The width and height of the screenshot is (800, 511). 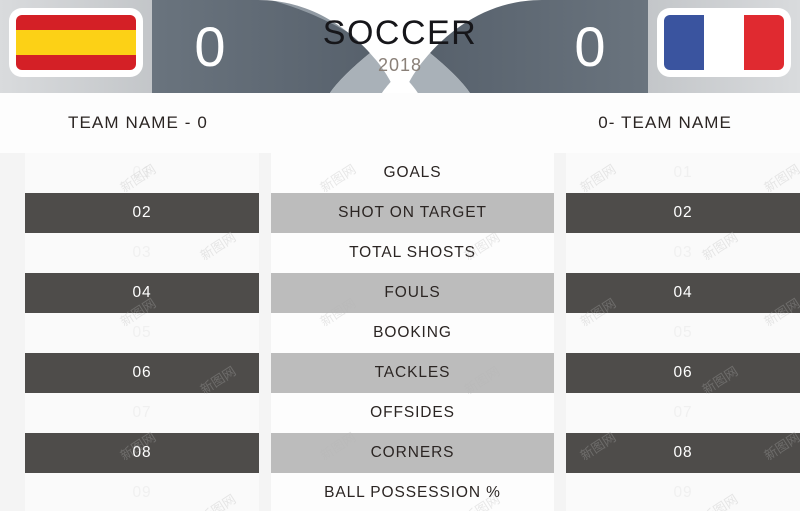 I want to click on stat-value-right: 06, so click(x=683, y=373).